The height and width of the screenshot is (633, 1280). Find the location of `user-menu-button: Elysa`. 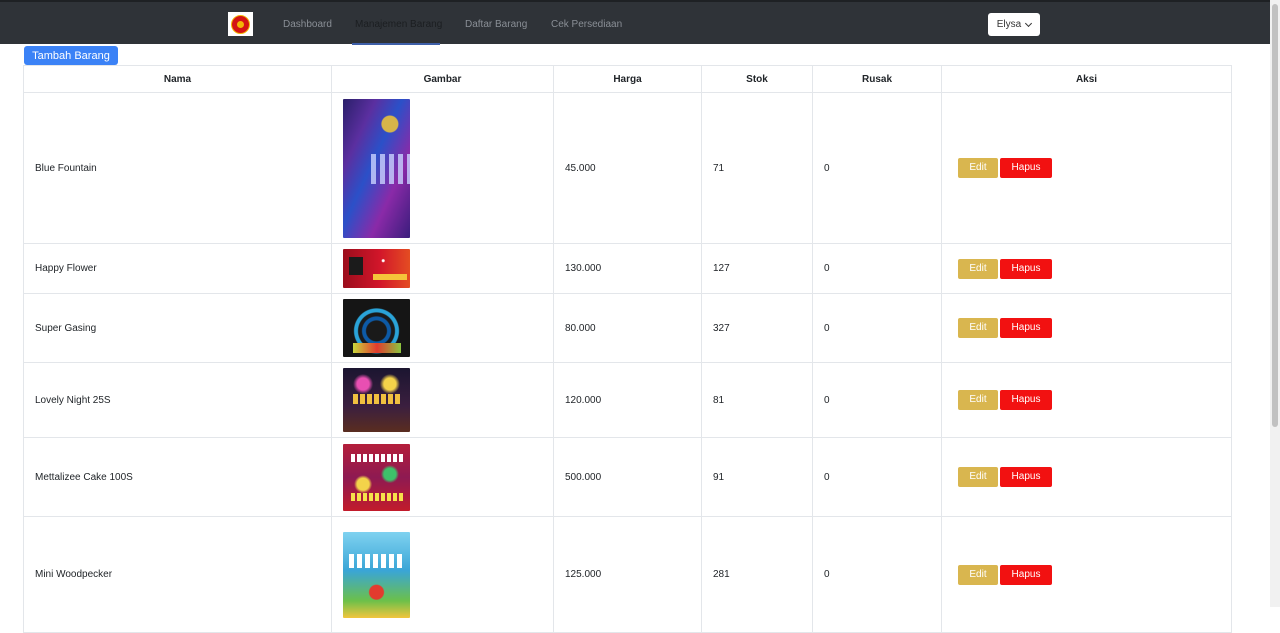

user-menu-button: Elysa is located at coordinates (1014, 24).